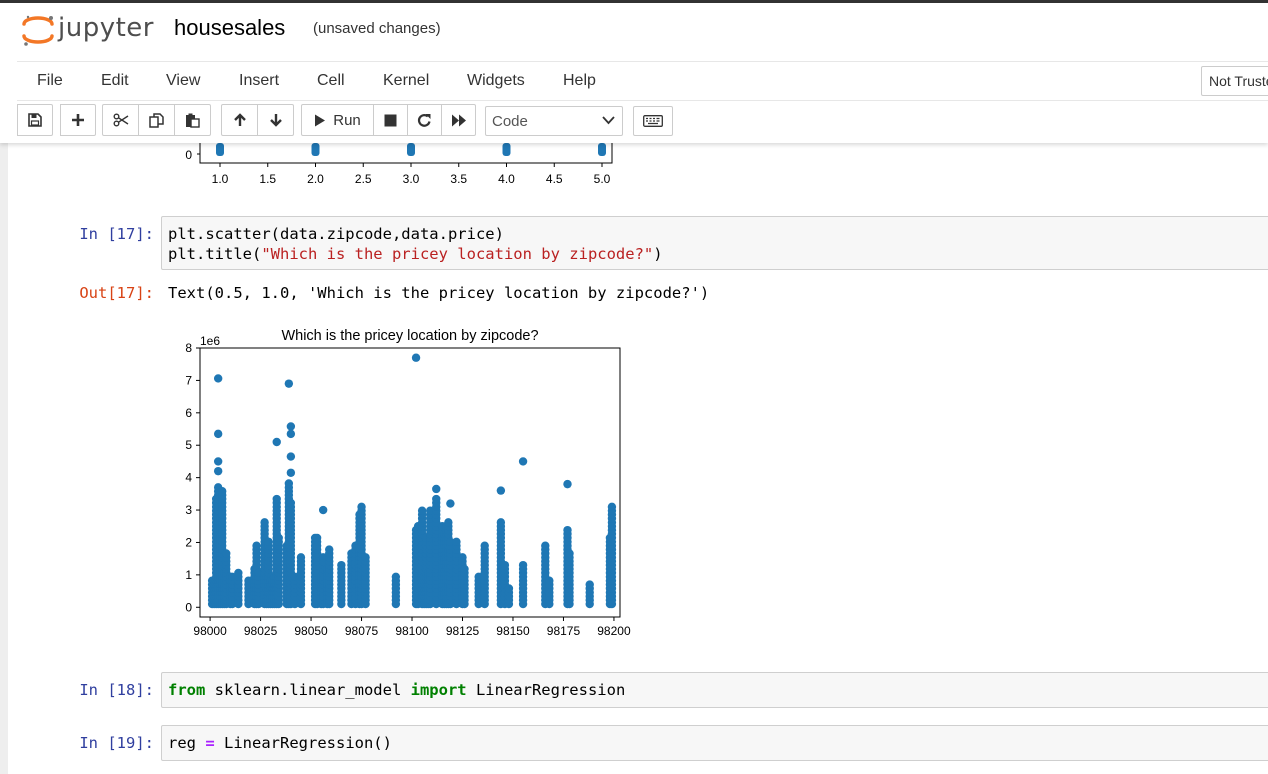 Image resolution: width=1268 pixels, height=774 pixels. Describe the element at coordinates (267, 179) in the screenshot. I see `x-tick-label: 1.5` at that location.